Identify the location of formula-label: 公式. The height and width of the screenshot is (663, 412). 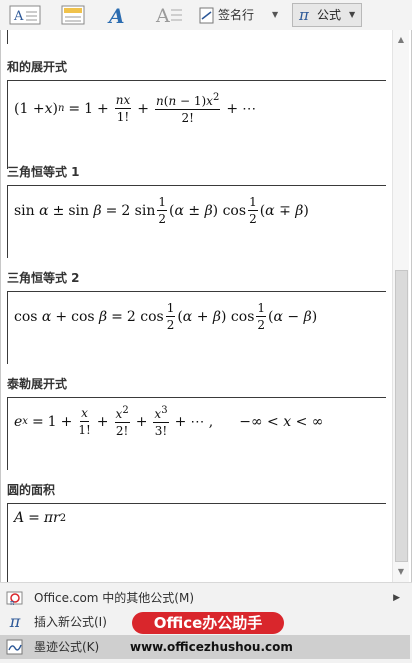
(329, 15).